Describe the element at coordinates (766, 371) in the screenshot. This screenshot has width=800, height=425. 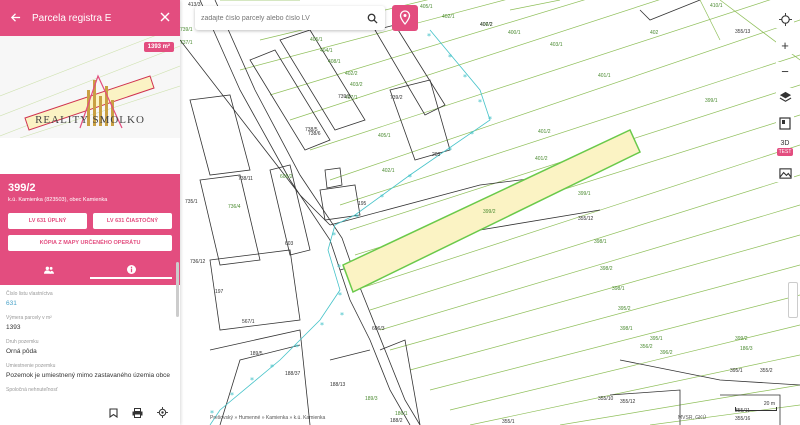
I see `svg-text: 355/2` at that location.